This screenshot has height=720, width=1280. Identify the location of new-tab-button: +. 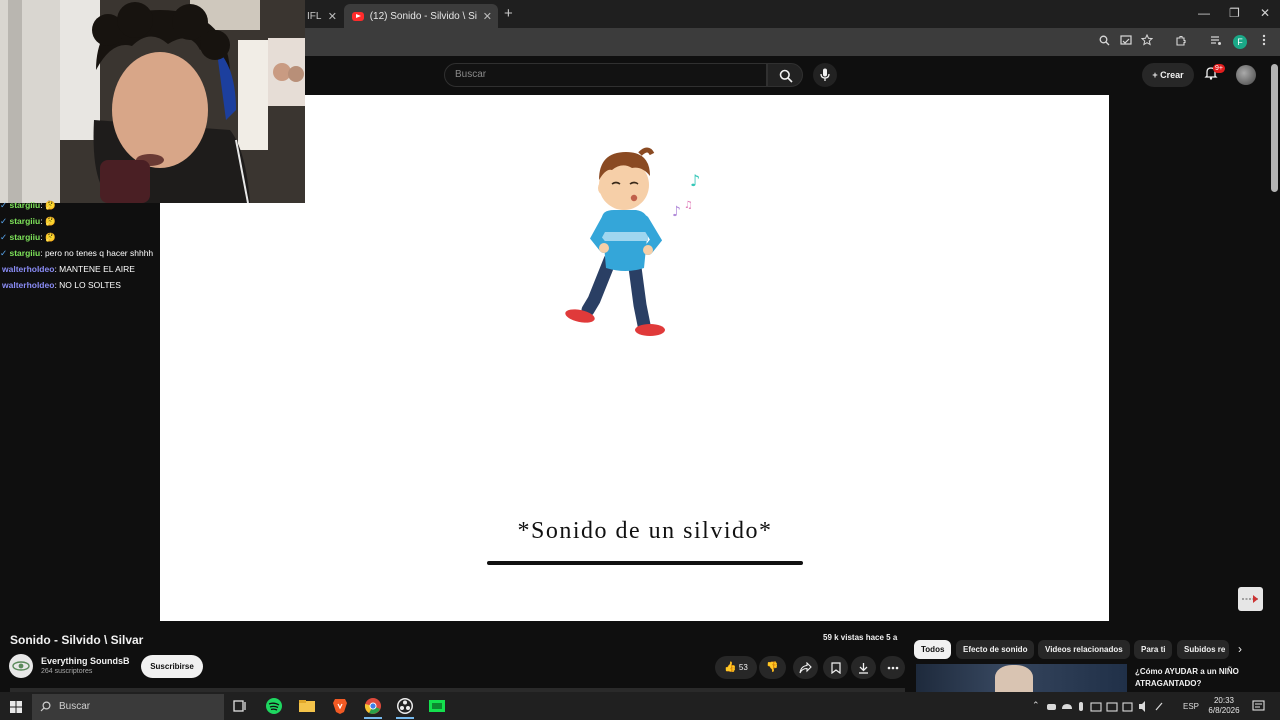
(508, 13).